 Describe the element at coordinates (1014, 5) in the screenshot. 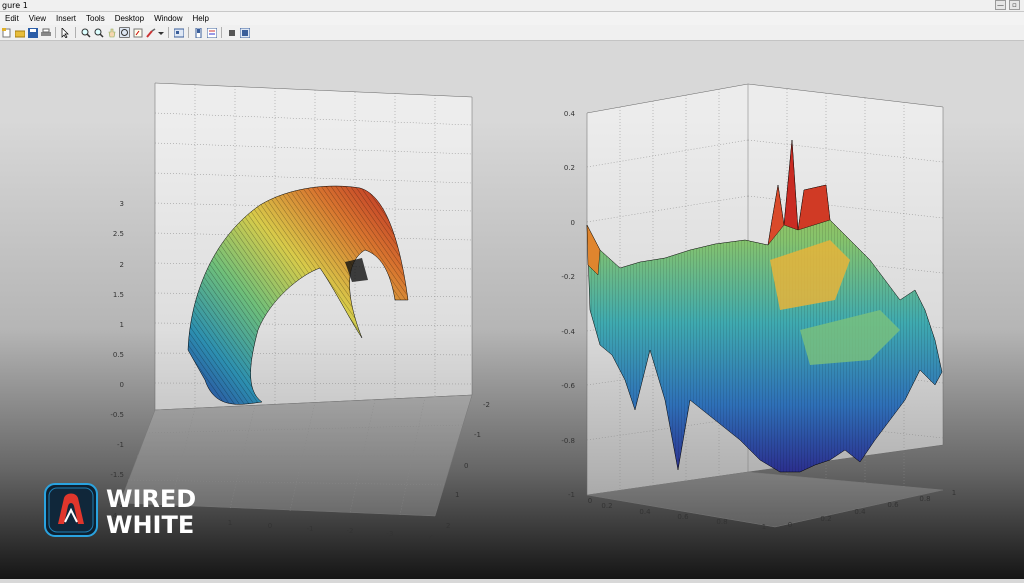

I see `restore-button: ▫` at that location.